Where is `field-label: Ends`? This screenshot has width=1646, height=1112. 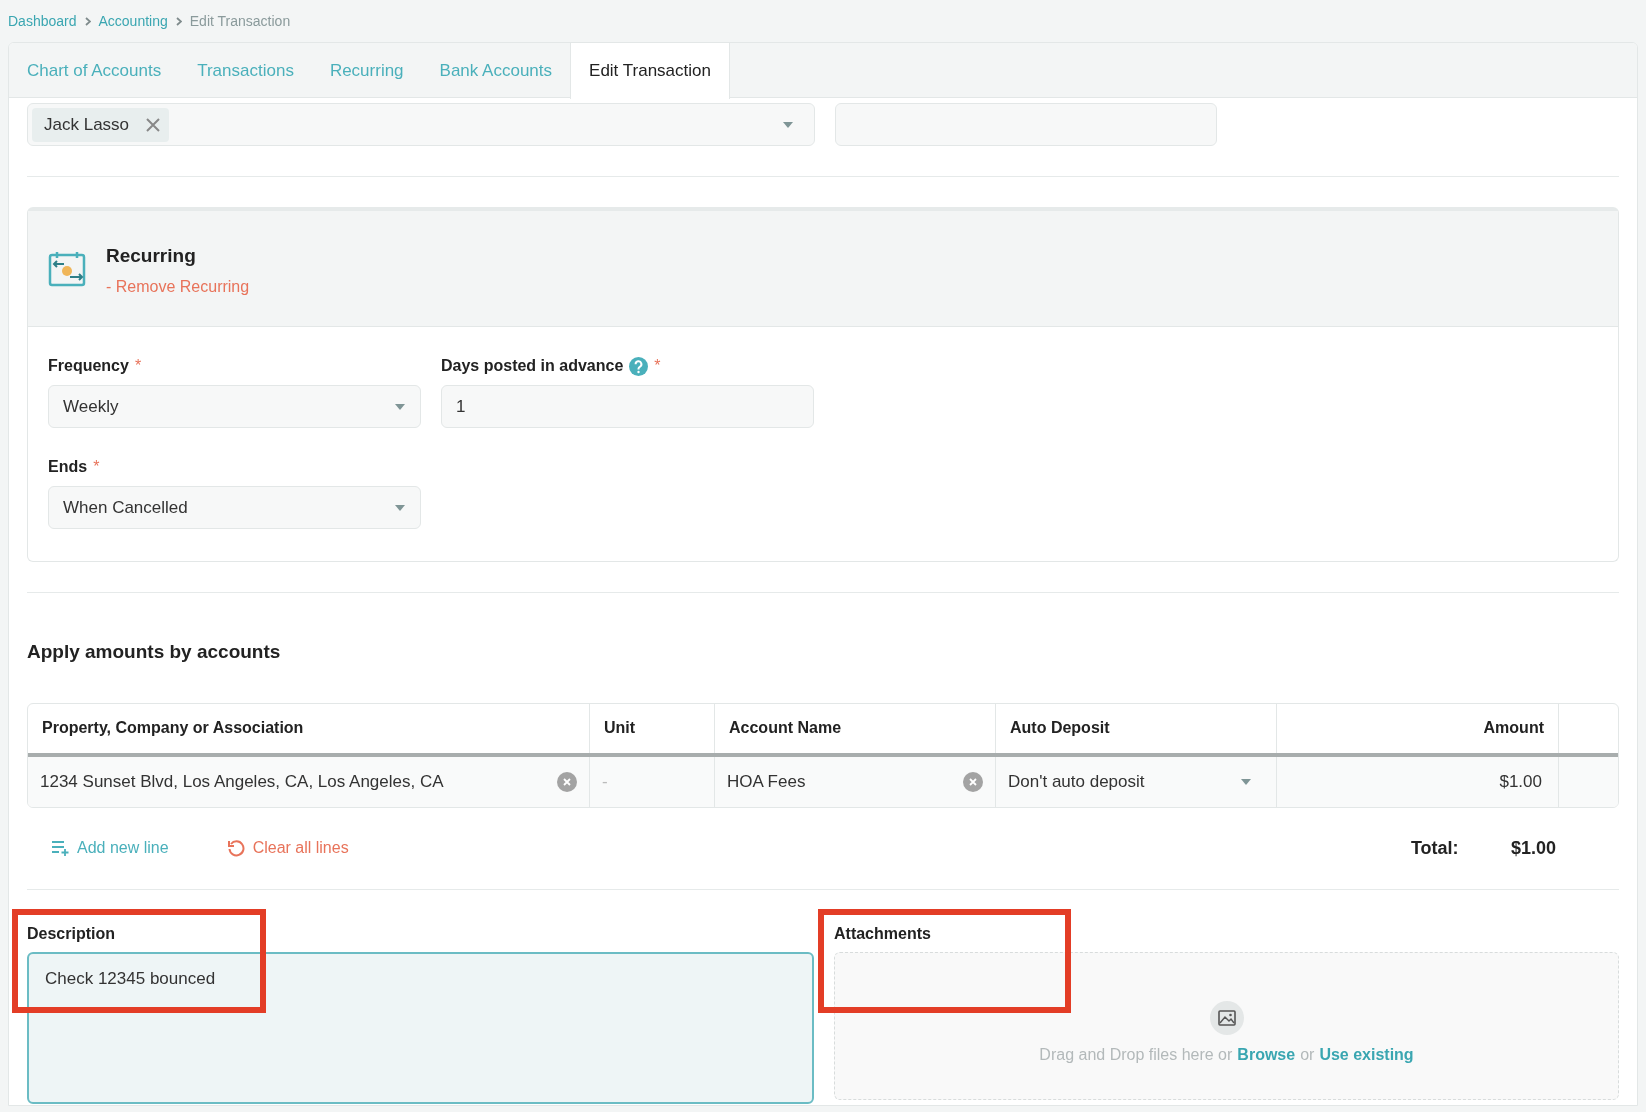
field-label: Ends is located at coordinates (68, 467).